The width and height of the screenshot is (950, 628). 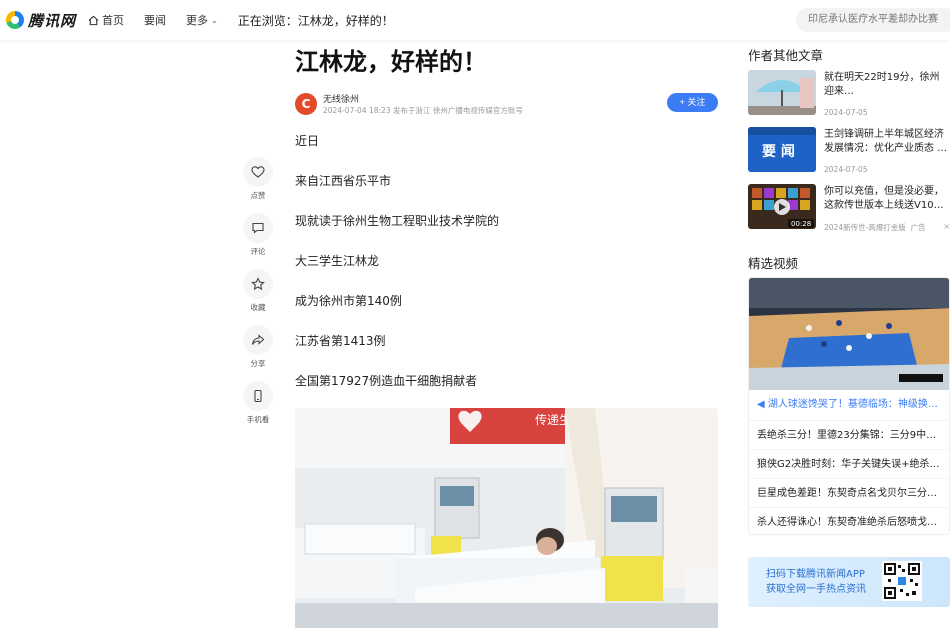 I want to click on heart-icon, so click(x=258, y=172).